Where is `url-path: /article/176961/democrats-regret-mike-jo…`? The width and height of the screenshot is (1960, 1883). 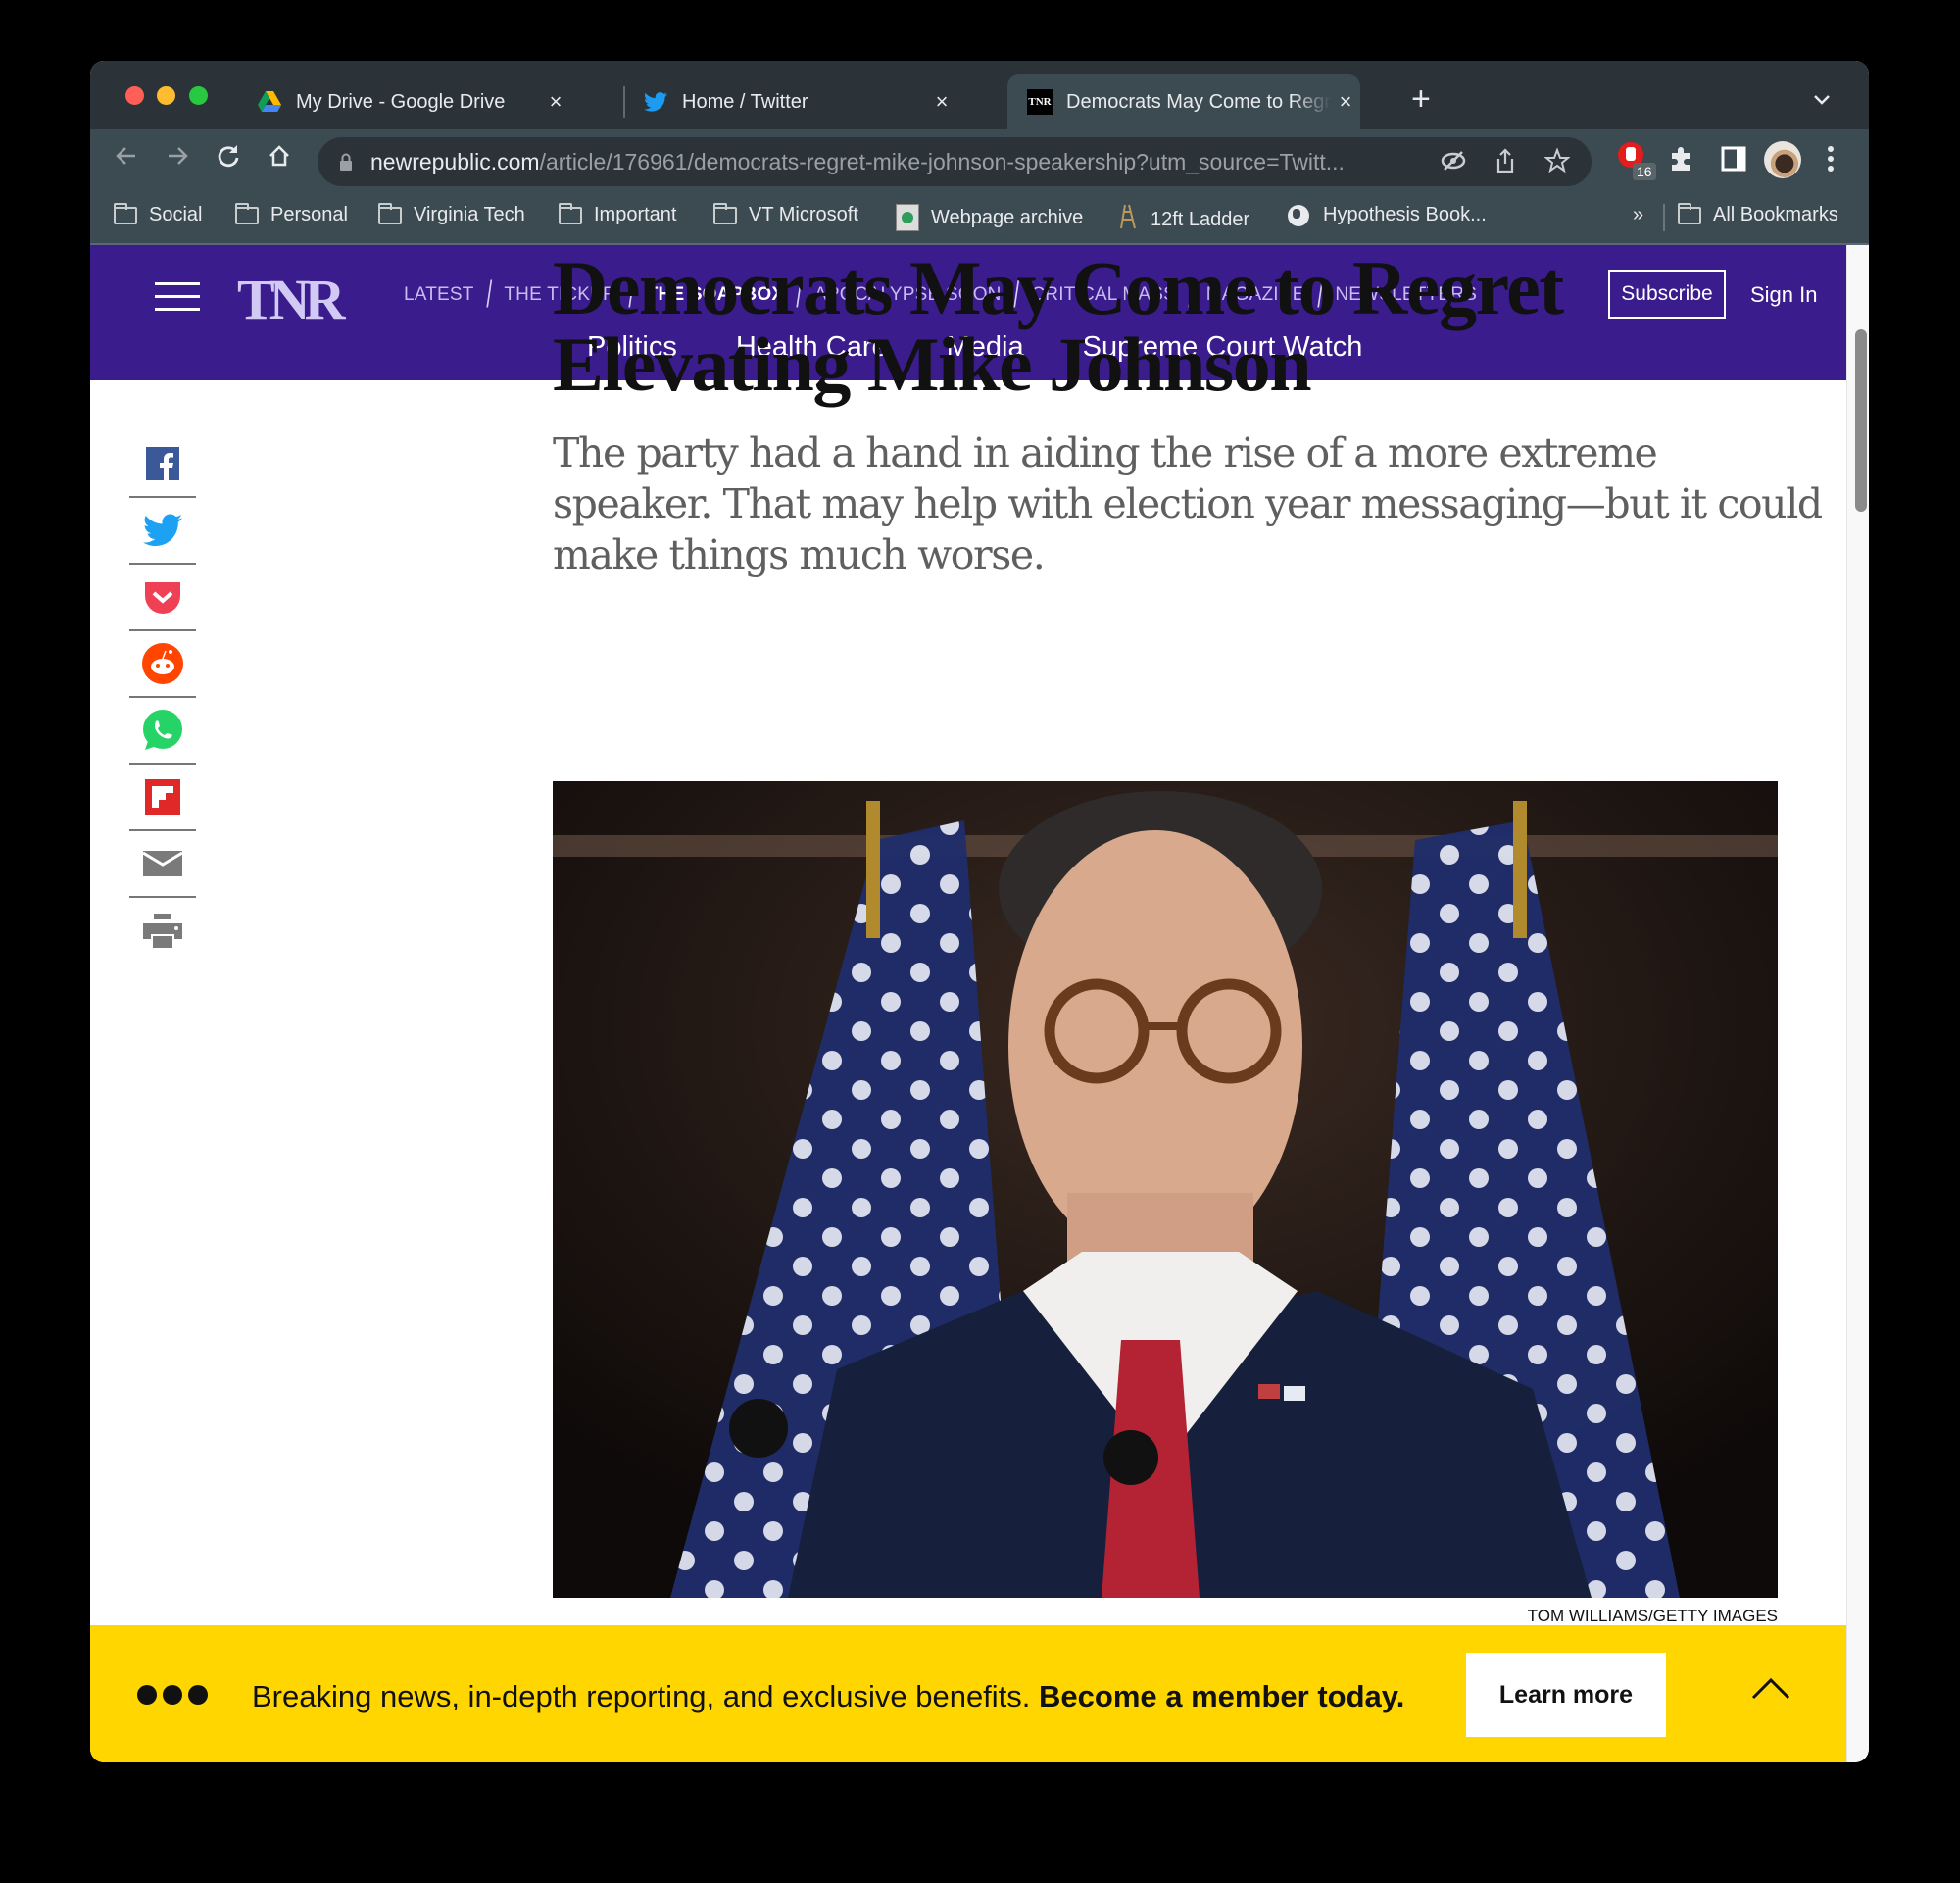 url-path: /article/176961/democrats-regret-mike-jo… is located at coordinates (942, 161).